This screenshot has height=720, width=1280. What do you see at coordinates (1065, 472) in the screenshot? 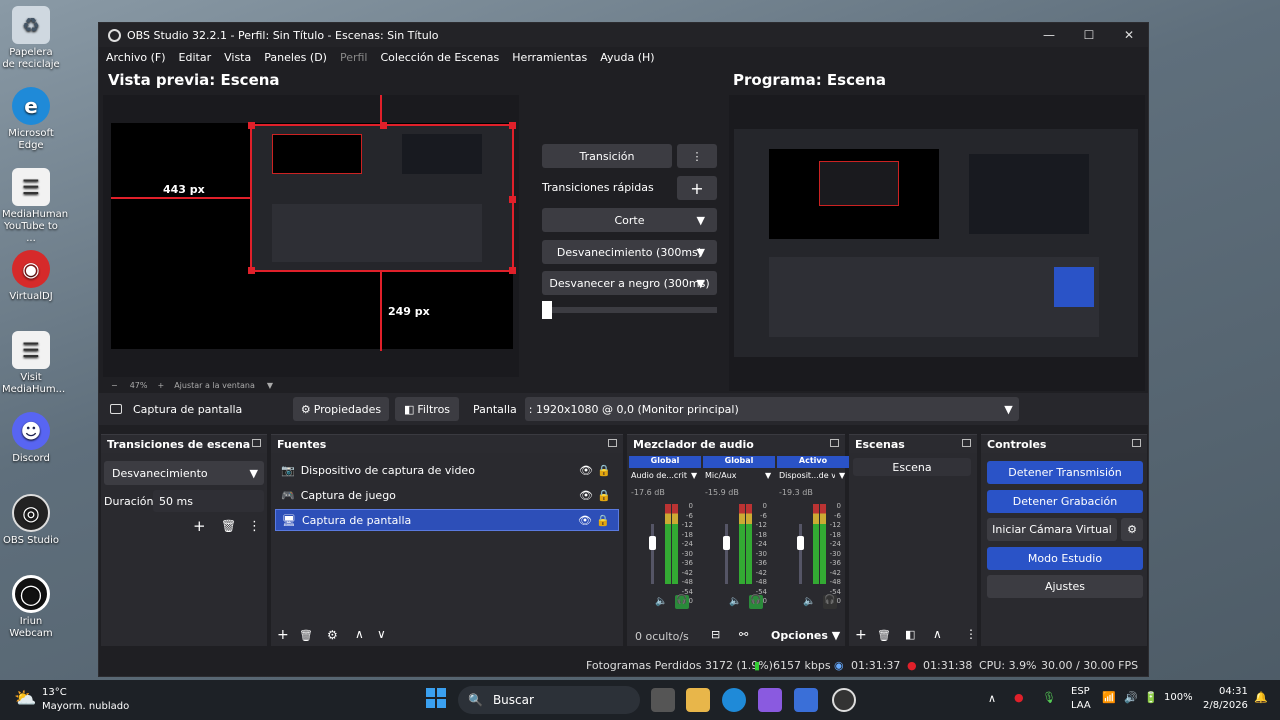
I see `stop-stream-button: Detener Transmisión` at bounding box center [1065, 472].